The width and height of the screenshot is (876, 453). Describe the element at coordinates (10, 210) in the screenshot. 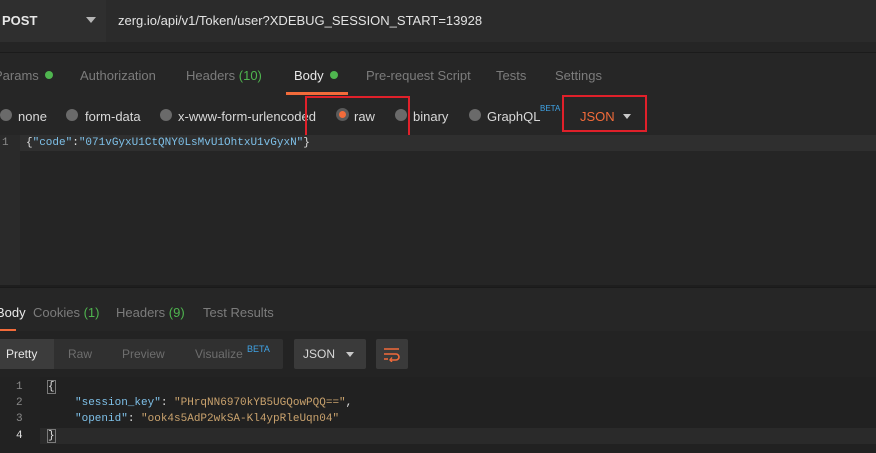

I see `line-gutter` at that location.